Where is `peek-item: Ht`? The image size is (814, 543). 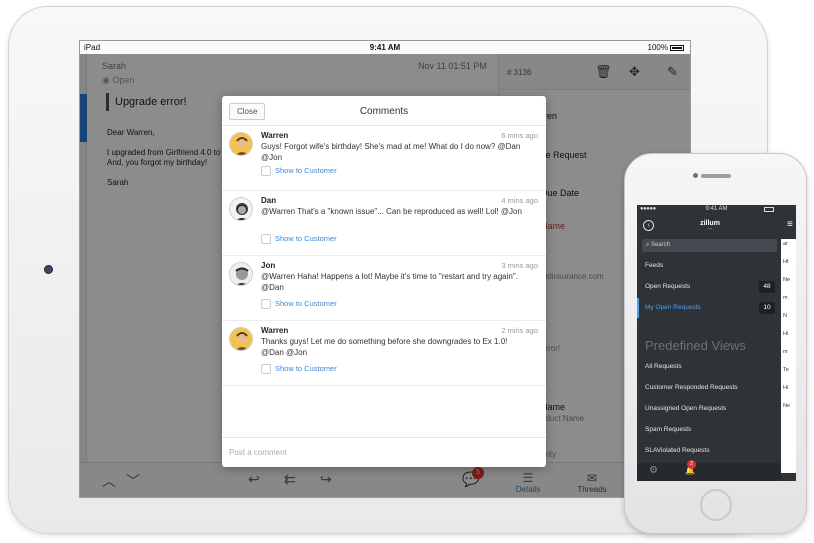 peek-item: Ht is located at coordinates (786, 262).